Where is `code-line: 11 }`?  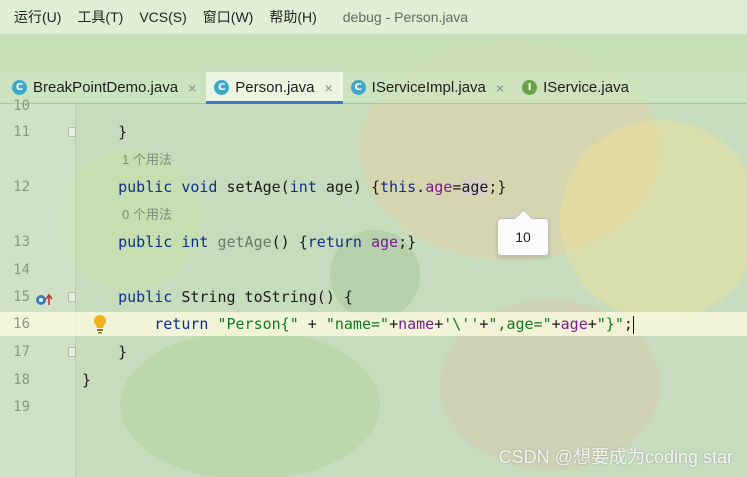 code-line: 11 } is located at coordinates (373, 132).